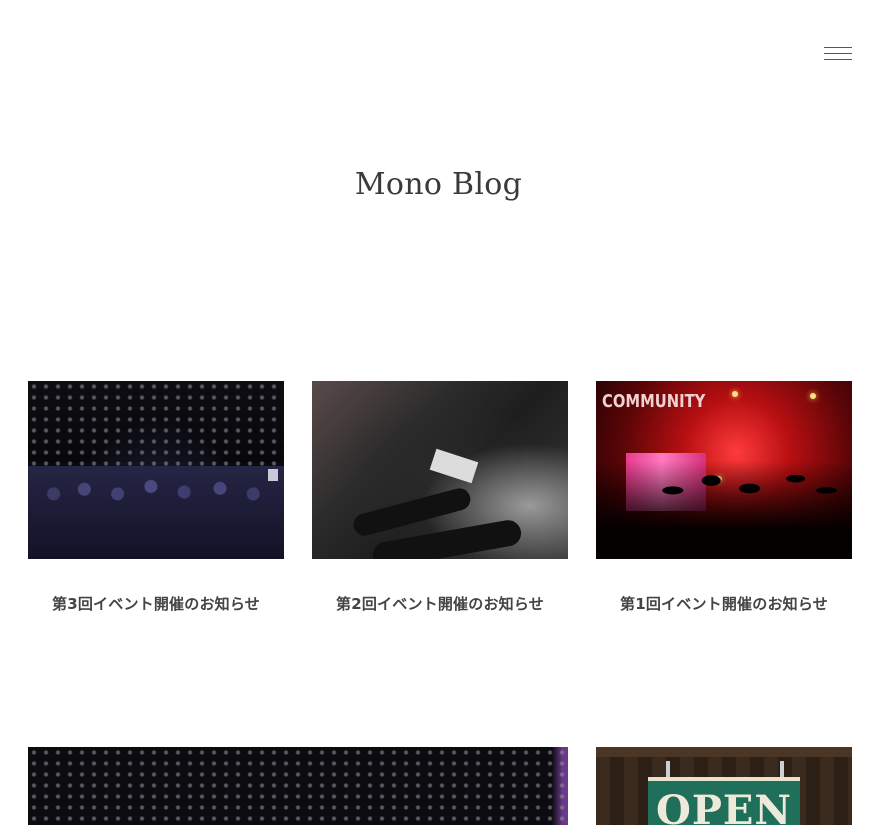 The height and width of the screenshot is (825, 877). I want to click on post-thumbnail: COMMUNITY, so click(724, 470).